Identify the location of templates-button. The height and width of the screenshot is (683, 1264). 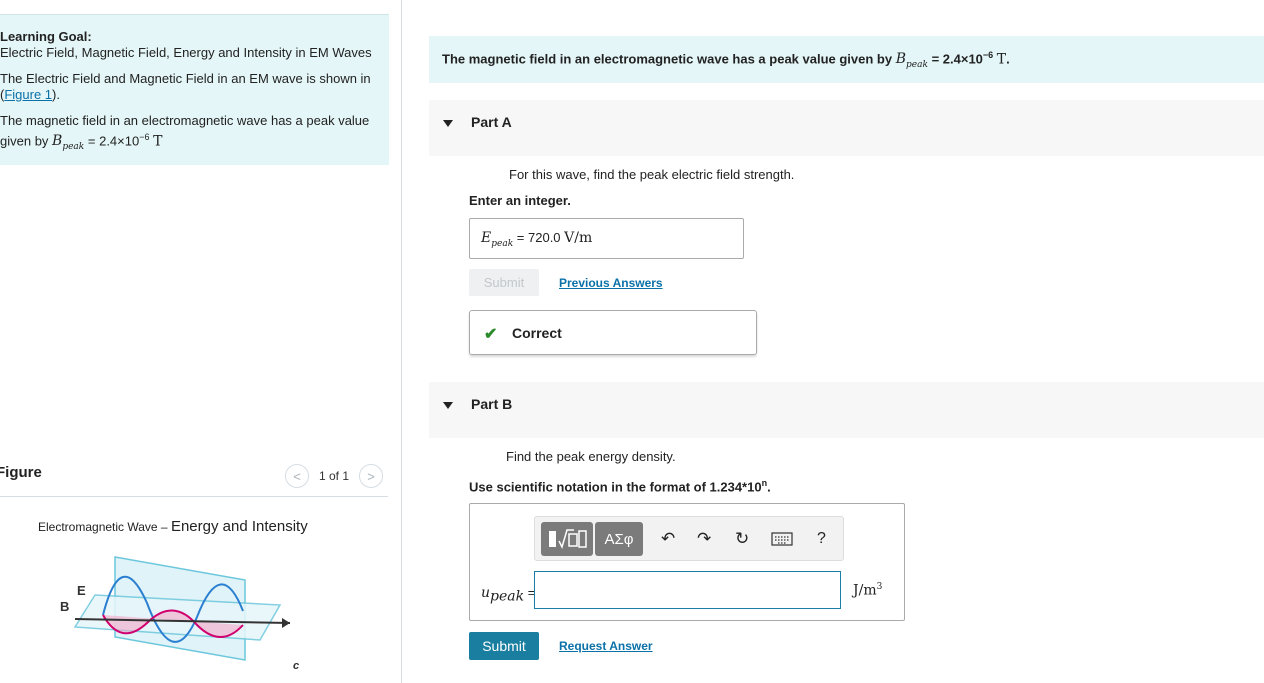
(567, 539).